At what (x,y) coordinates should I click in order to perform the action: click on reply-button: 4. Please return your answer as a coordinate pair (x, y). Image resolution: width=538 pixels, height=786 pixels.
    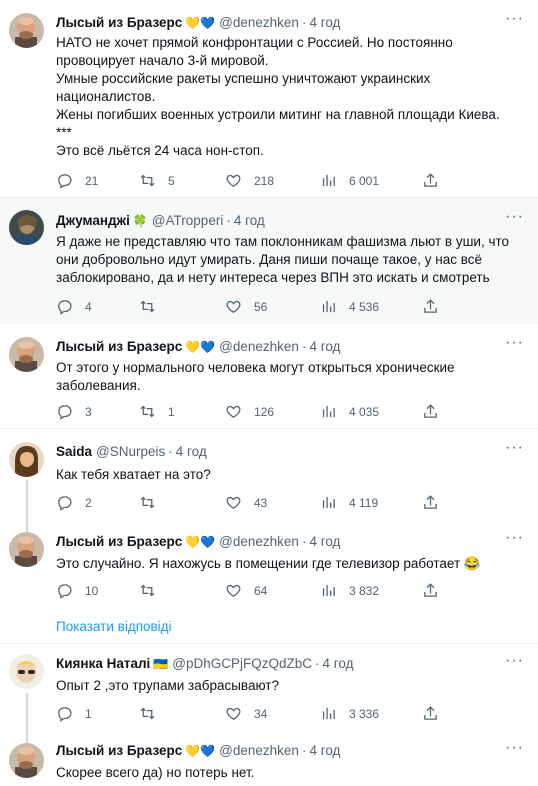
    Looking at the image, I should click on (74, 306).